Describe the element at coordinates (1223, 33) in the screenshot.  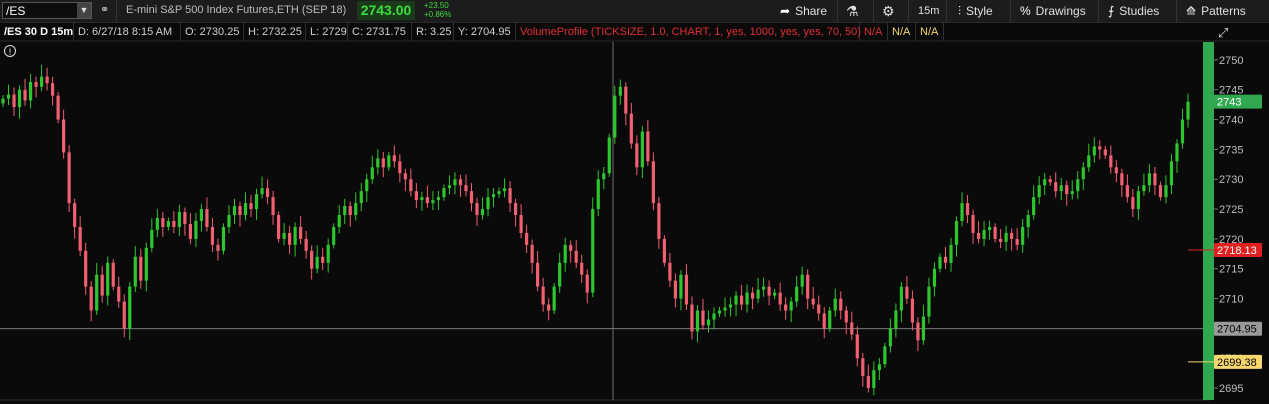
I see `axis-scale-icon: ⤢` at that location.